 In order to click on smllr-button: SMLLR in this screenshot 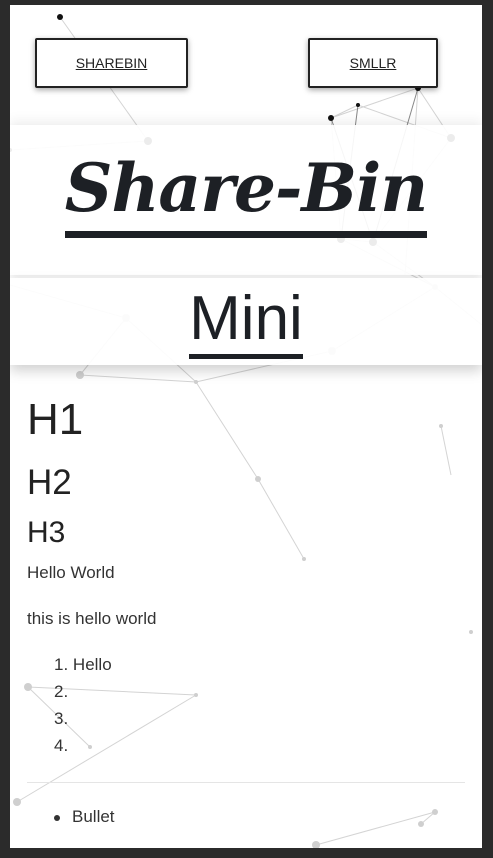, I will do `click(373, 63)`.